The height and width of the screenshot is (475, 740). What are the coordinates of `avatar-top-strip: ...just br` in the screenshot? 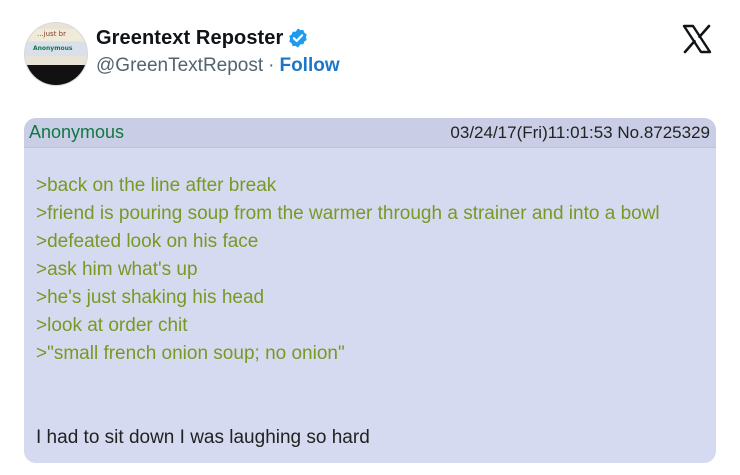 It's located at (56, 35).